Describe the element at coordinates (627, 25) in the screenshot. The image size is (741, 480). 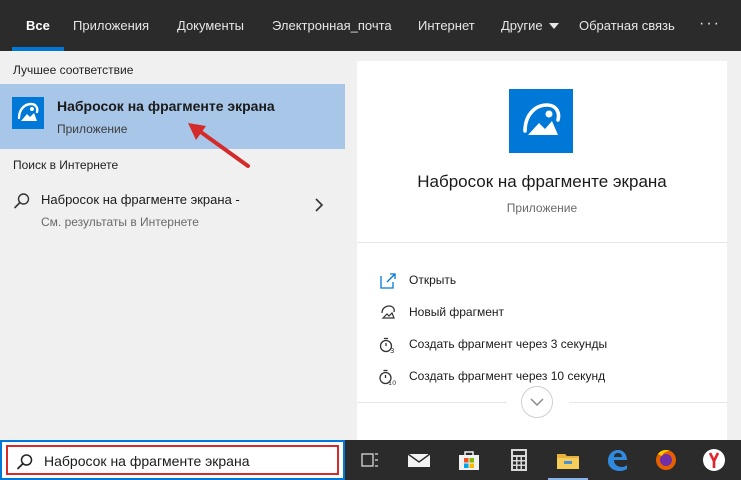
I see `feedback-link: Обратная связь` at that location.